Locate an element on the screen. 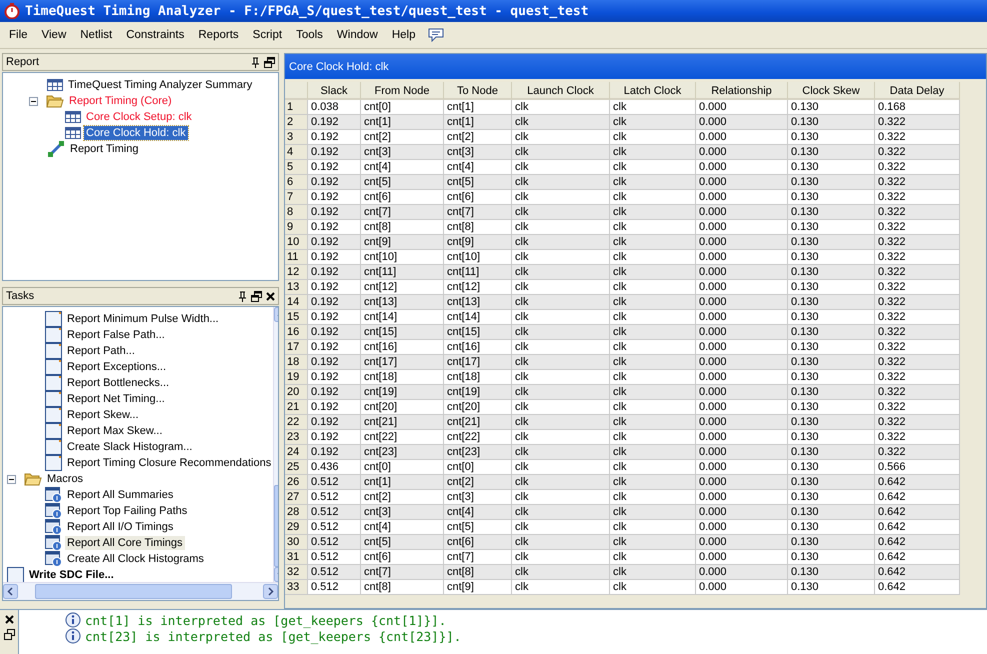  column-header: From Node is located at coordinates (402, 91).